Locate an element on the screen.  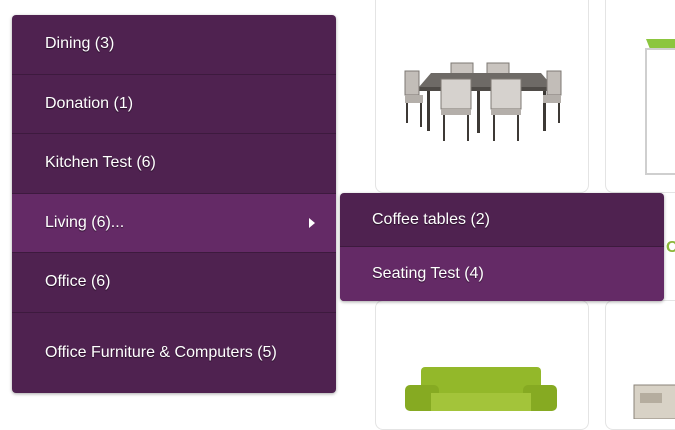
product-card-sofa is located at coordinates (482, 365).